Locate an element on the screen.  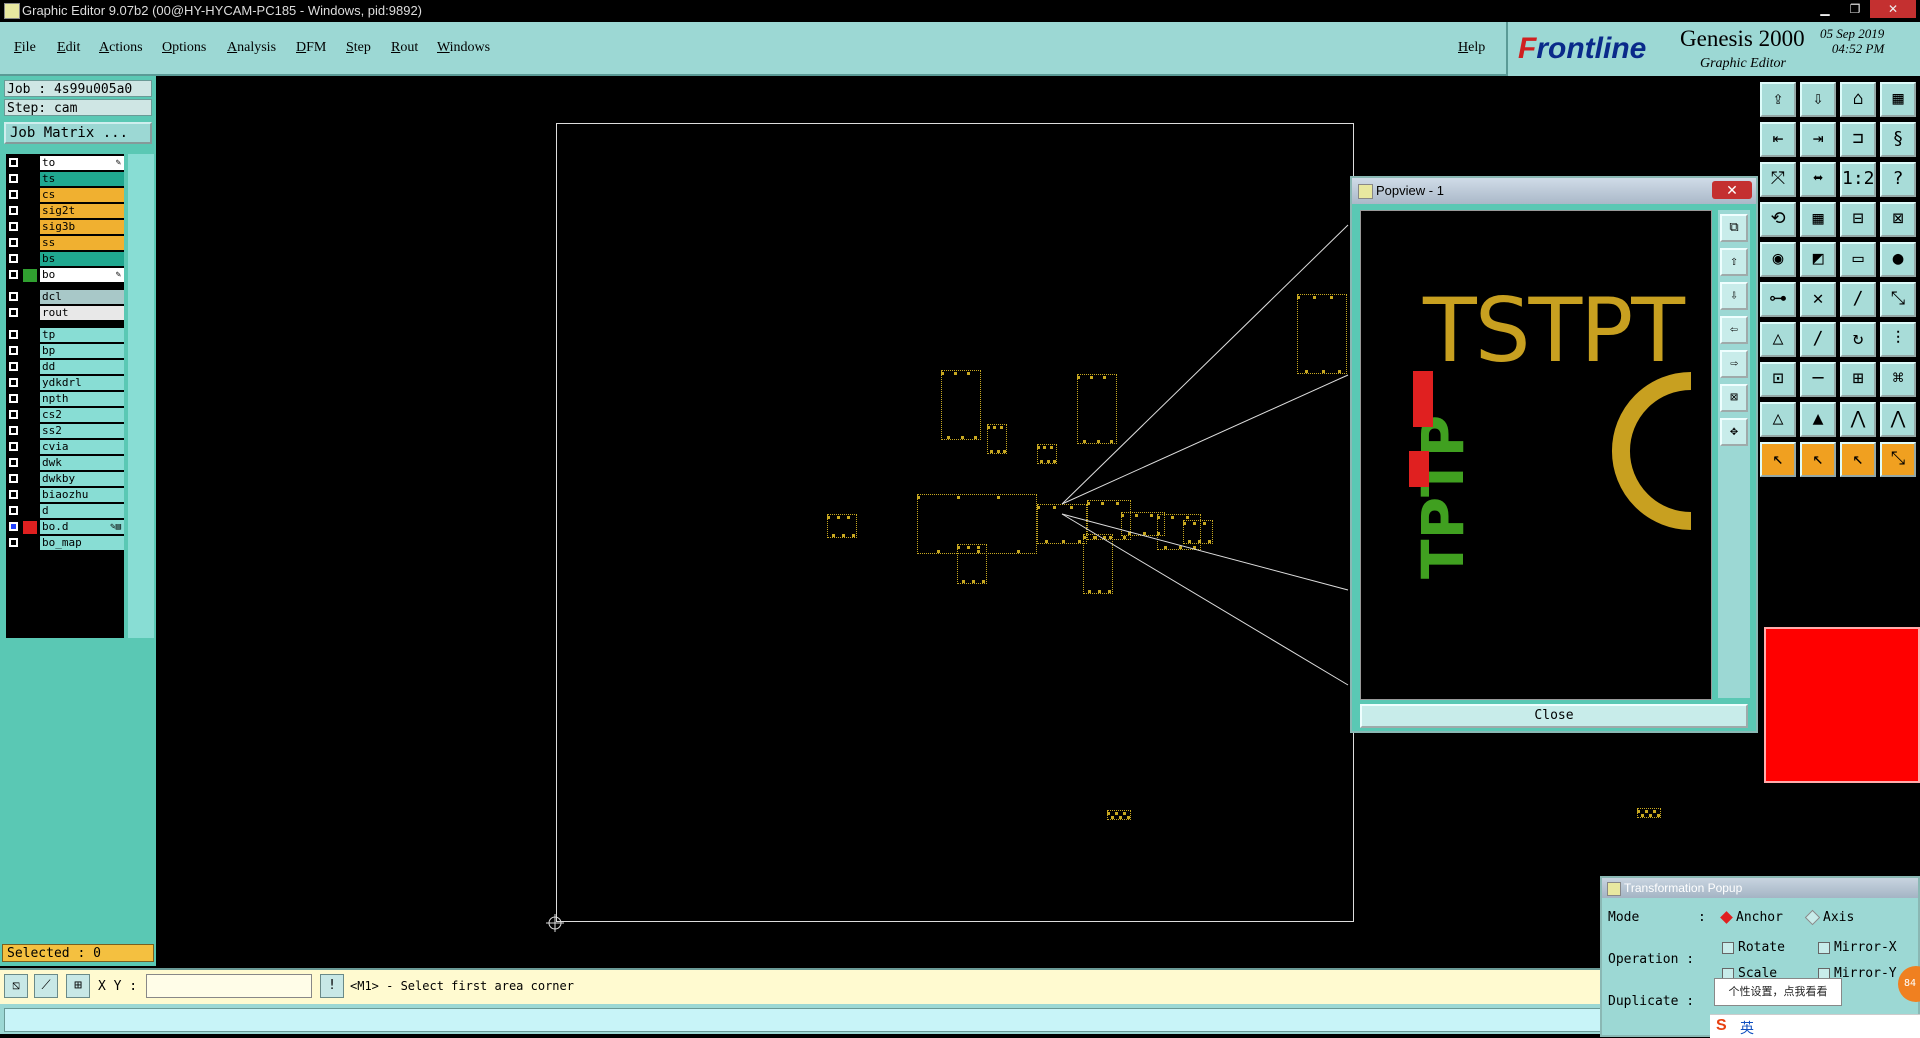
transformation-title: Transformation Popup is located at coordinates (1683, 888).